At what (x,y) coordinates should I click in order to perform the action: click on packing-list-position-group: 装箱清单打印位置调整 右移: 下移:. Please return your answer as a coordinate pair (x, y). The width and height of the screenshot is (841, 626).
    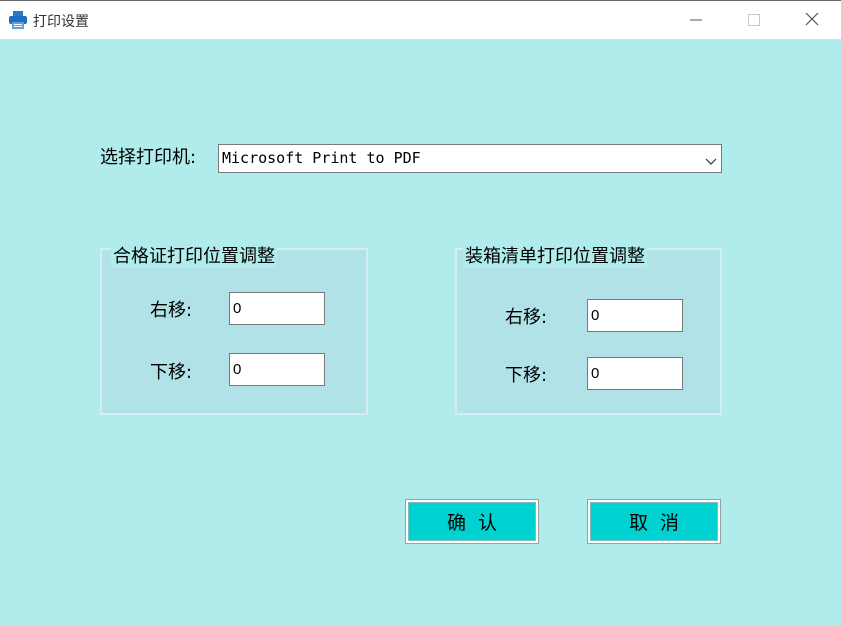
    Looking at the image, I should click on (588, 330).